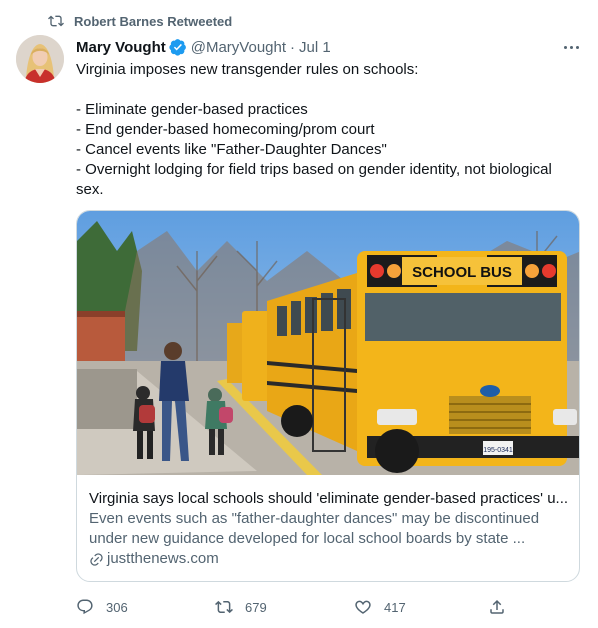  Describe the element at coordinates (153, 21) in the screenshot. I see `retweet-label: Robert Barnes Retweeted` at that location.